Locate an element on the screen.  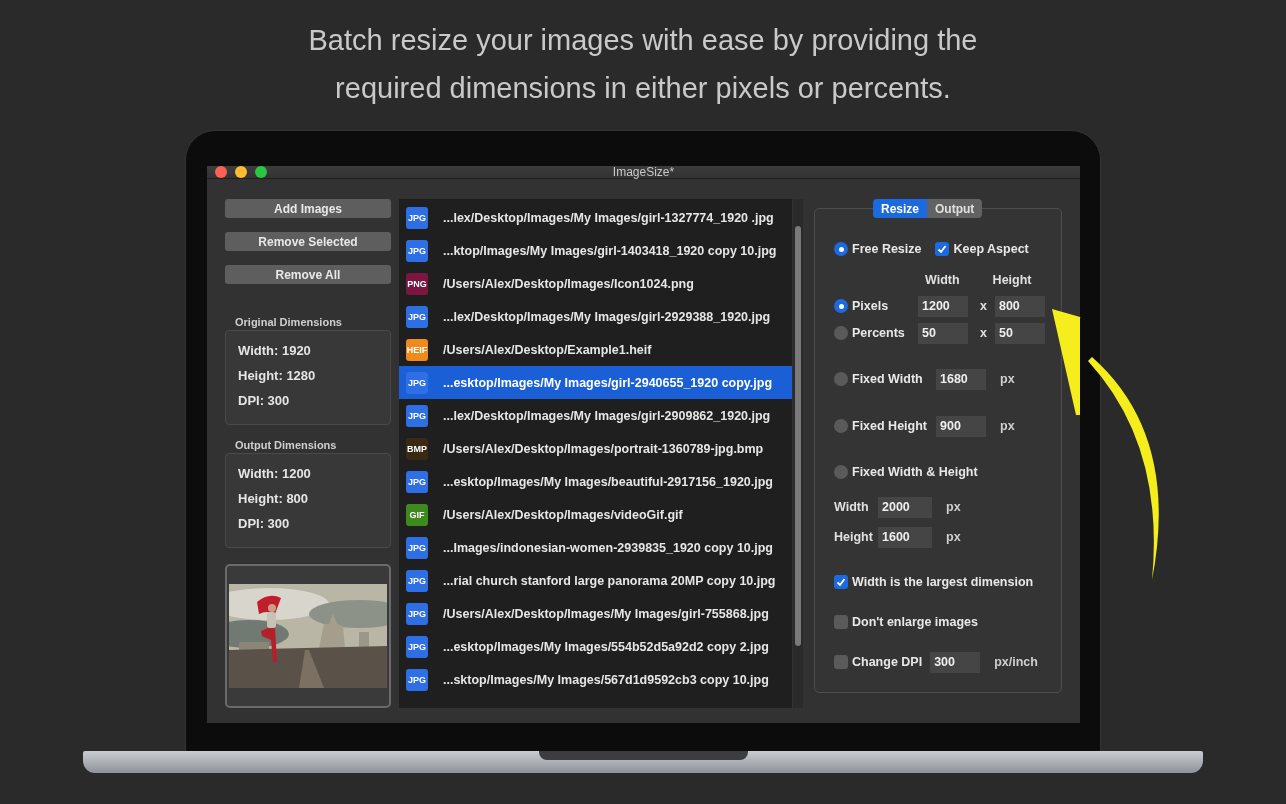
action-button: Remove Selected is located at coordinates (308, 241).